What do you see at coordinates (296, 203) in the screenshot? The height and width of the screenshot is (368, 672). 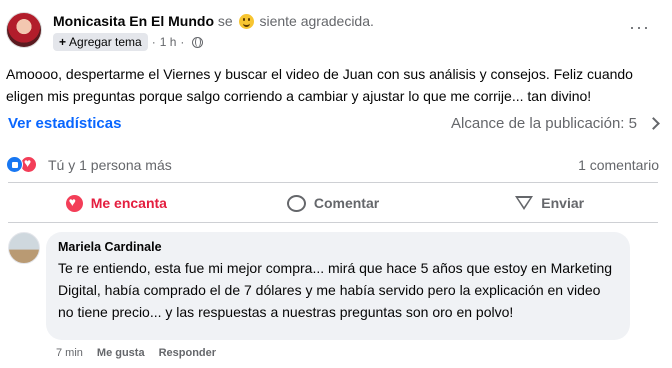 I see `comment-icon` at bounding box center [296, 203].